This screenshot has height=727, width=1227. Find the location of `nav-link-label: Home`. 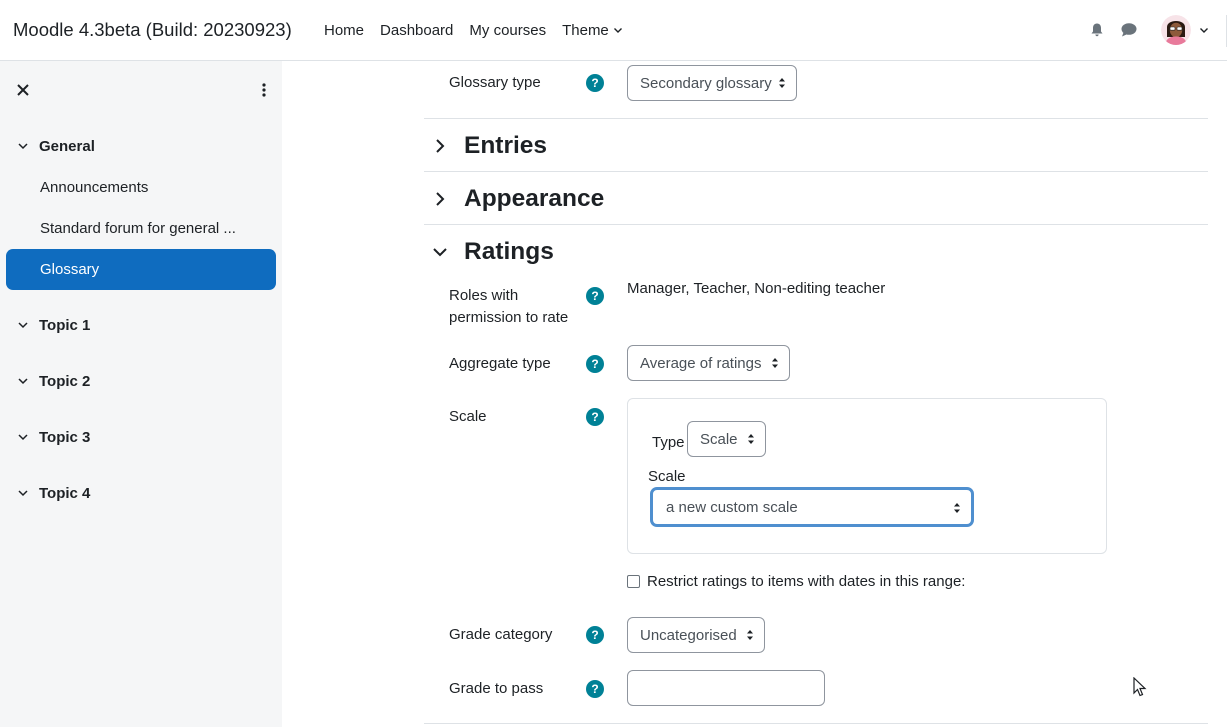

nav-link-label: Home is located at coordinates (344, 30).